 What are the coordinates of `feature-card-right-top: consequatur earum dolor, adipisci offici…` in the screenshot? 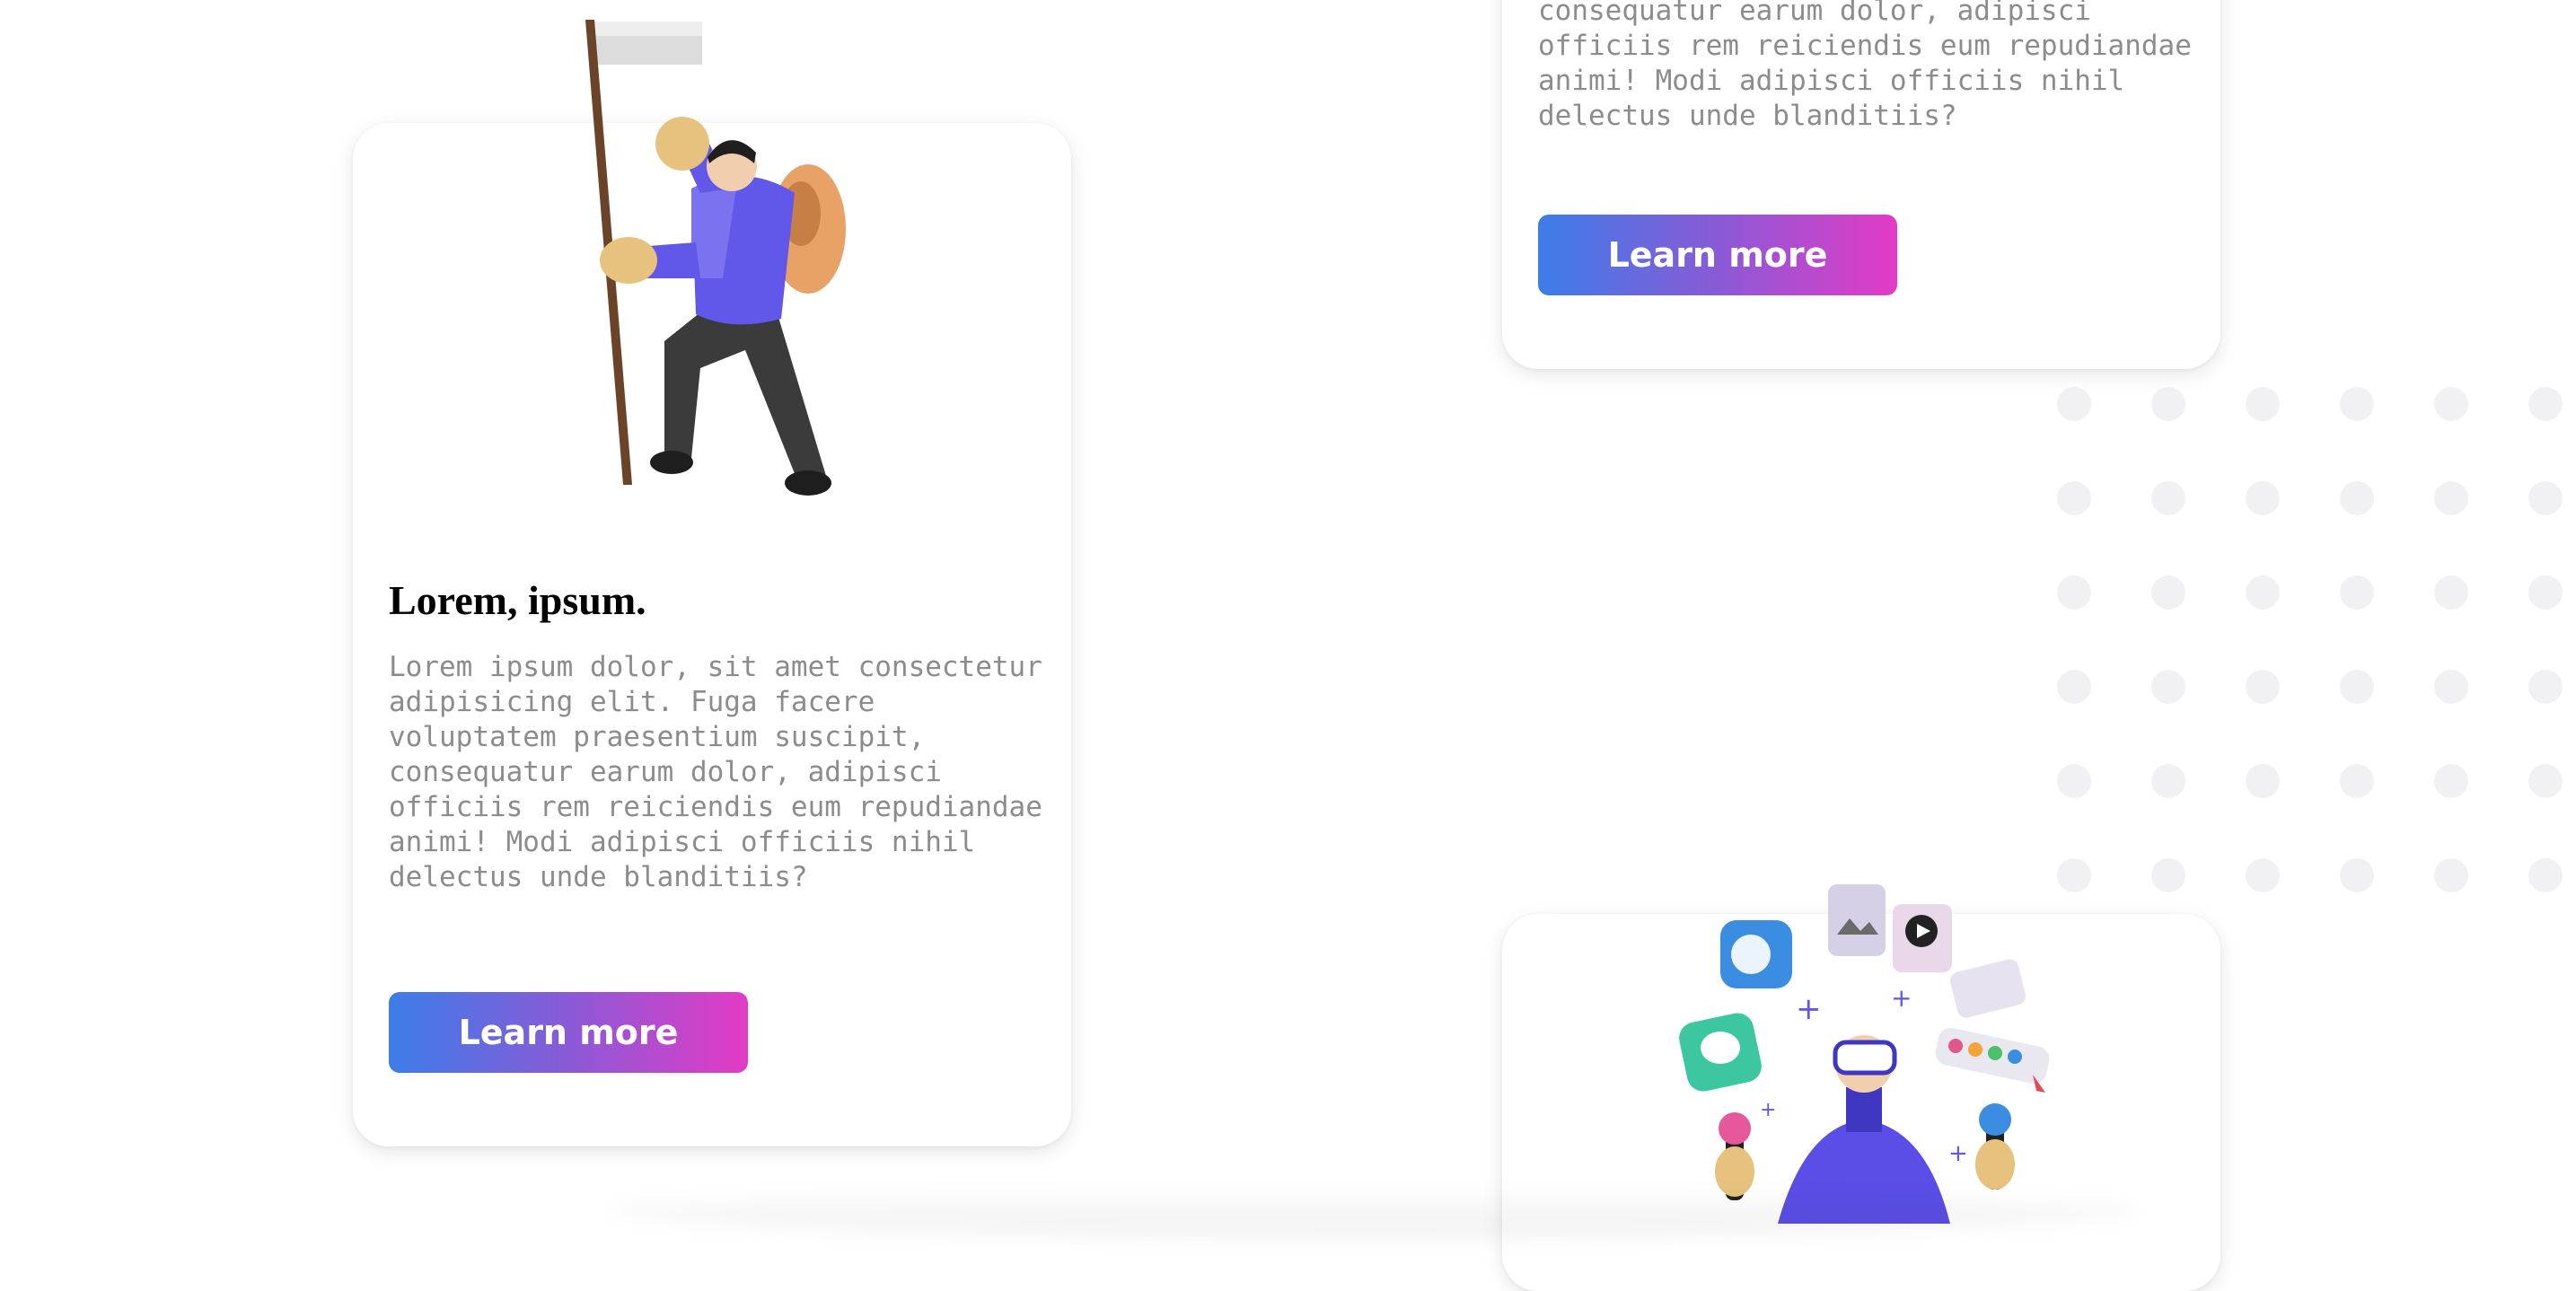 It's located at (1861, 184).